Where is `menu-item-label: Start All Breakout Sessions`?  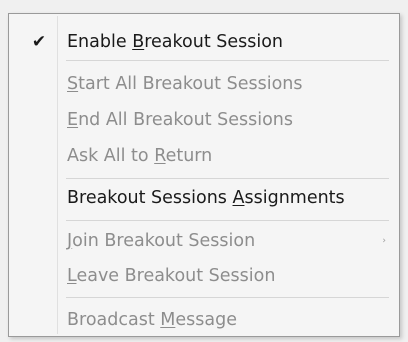
menu-item-label: Start All Breakout Sessions is located at coordinates (185, 84).